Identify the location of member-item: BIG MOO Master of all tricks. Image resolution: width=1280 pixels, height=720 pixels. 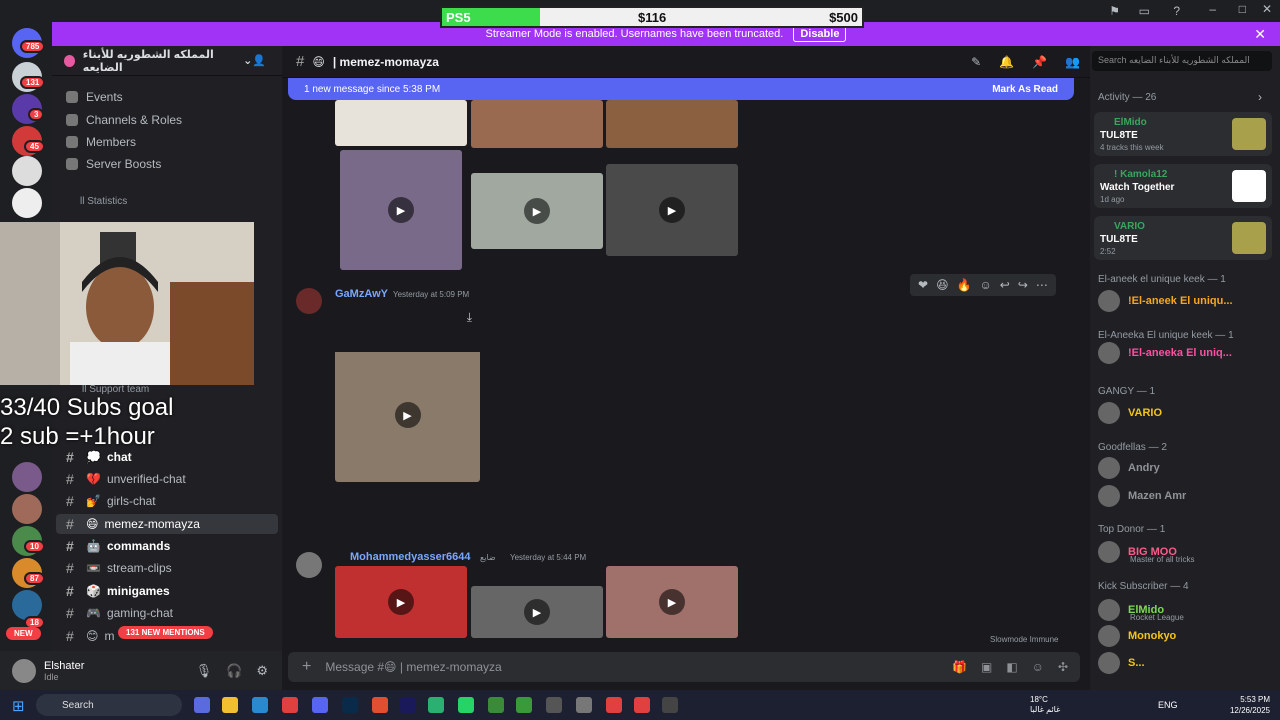
(1186, 552).